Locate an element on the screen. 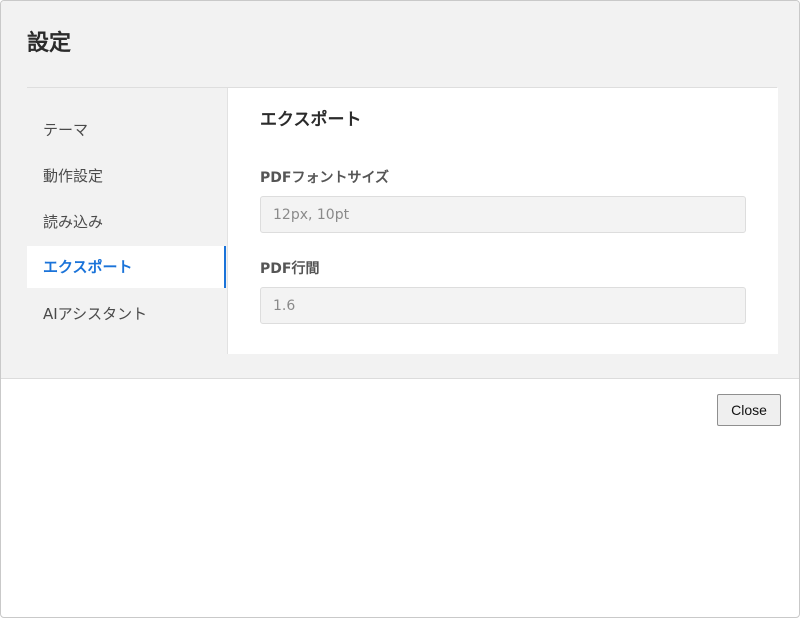 Image resolution: width=800 pixels, height=618 pixels. pdf-line-height-label: PDF行間 is located at coordinates (290, 269).